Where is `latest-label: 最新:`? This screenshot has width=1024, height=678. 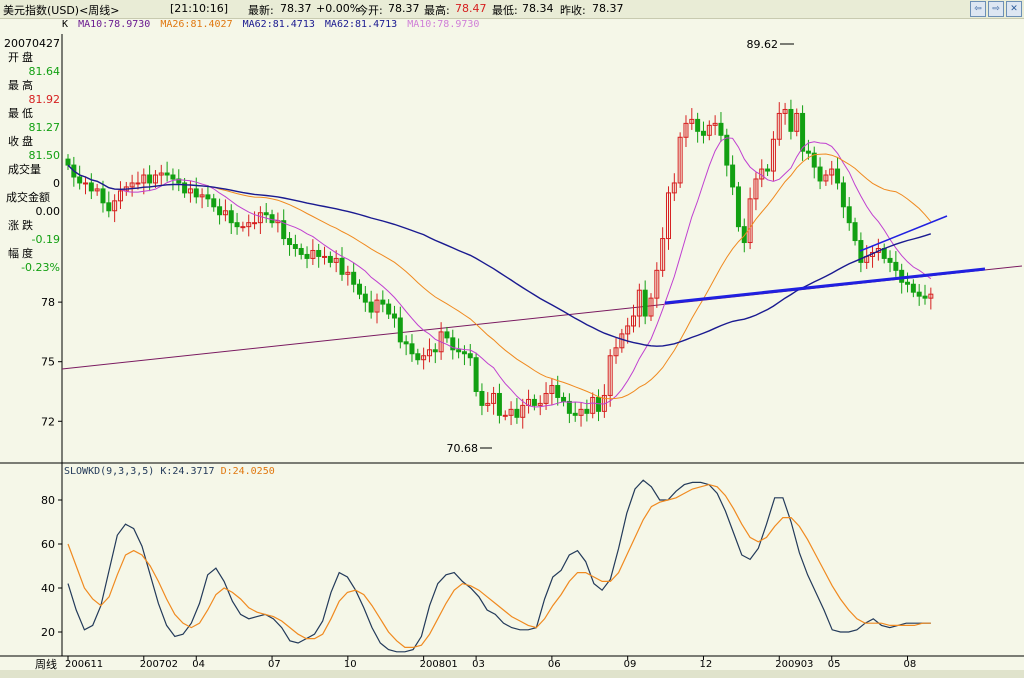
latest-label: 最新: is located at coordinates (261, 10).